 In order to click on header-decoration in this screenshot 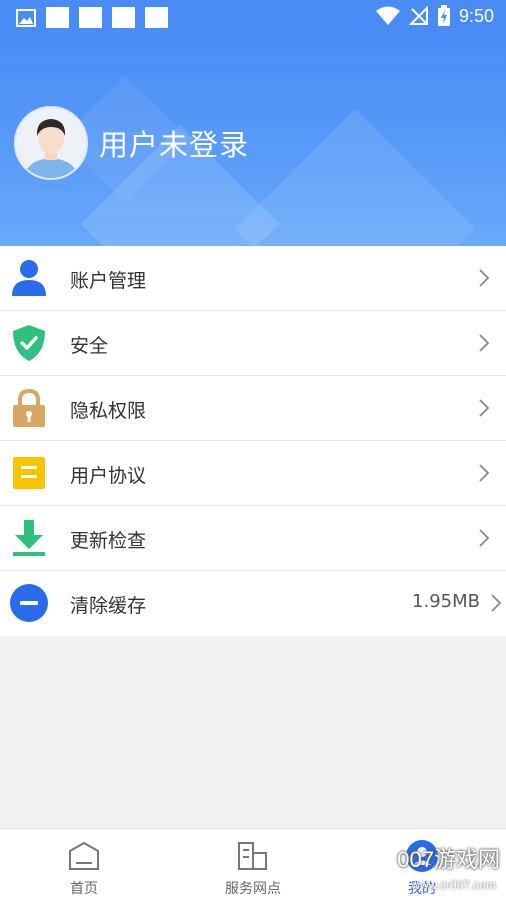, I will do `click(355, 177)`.